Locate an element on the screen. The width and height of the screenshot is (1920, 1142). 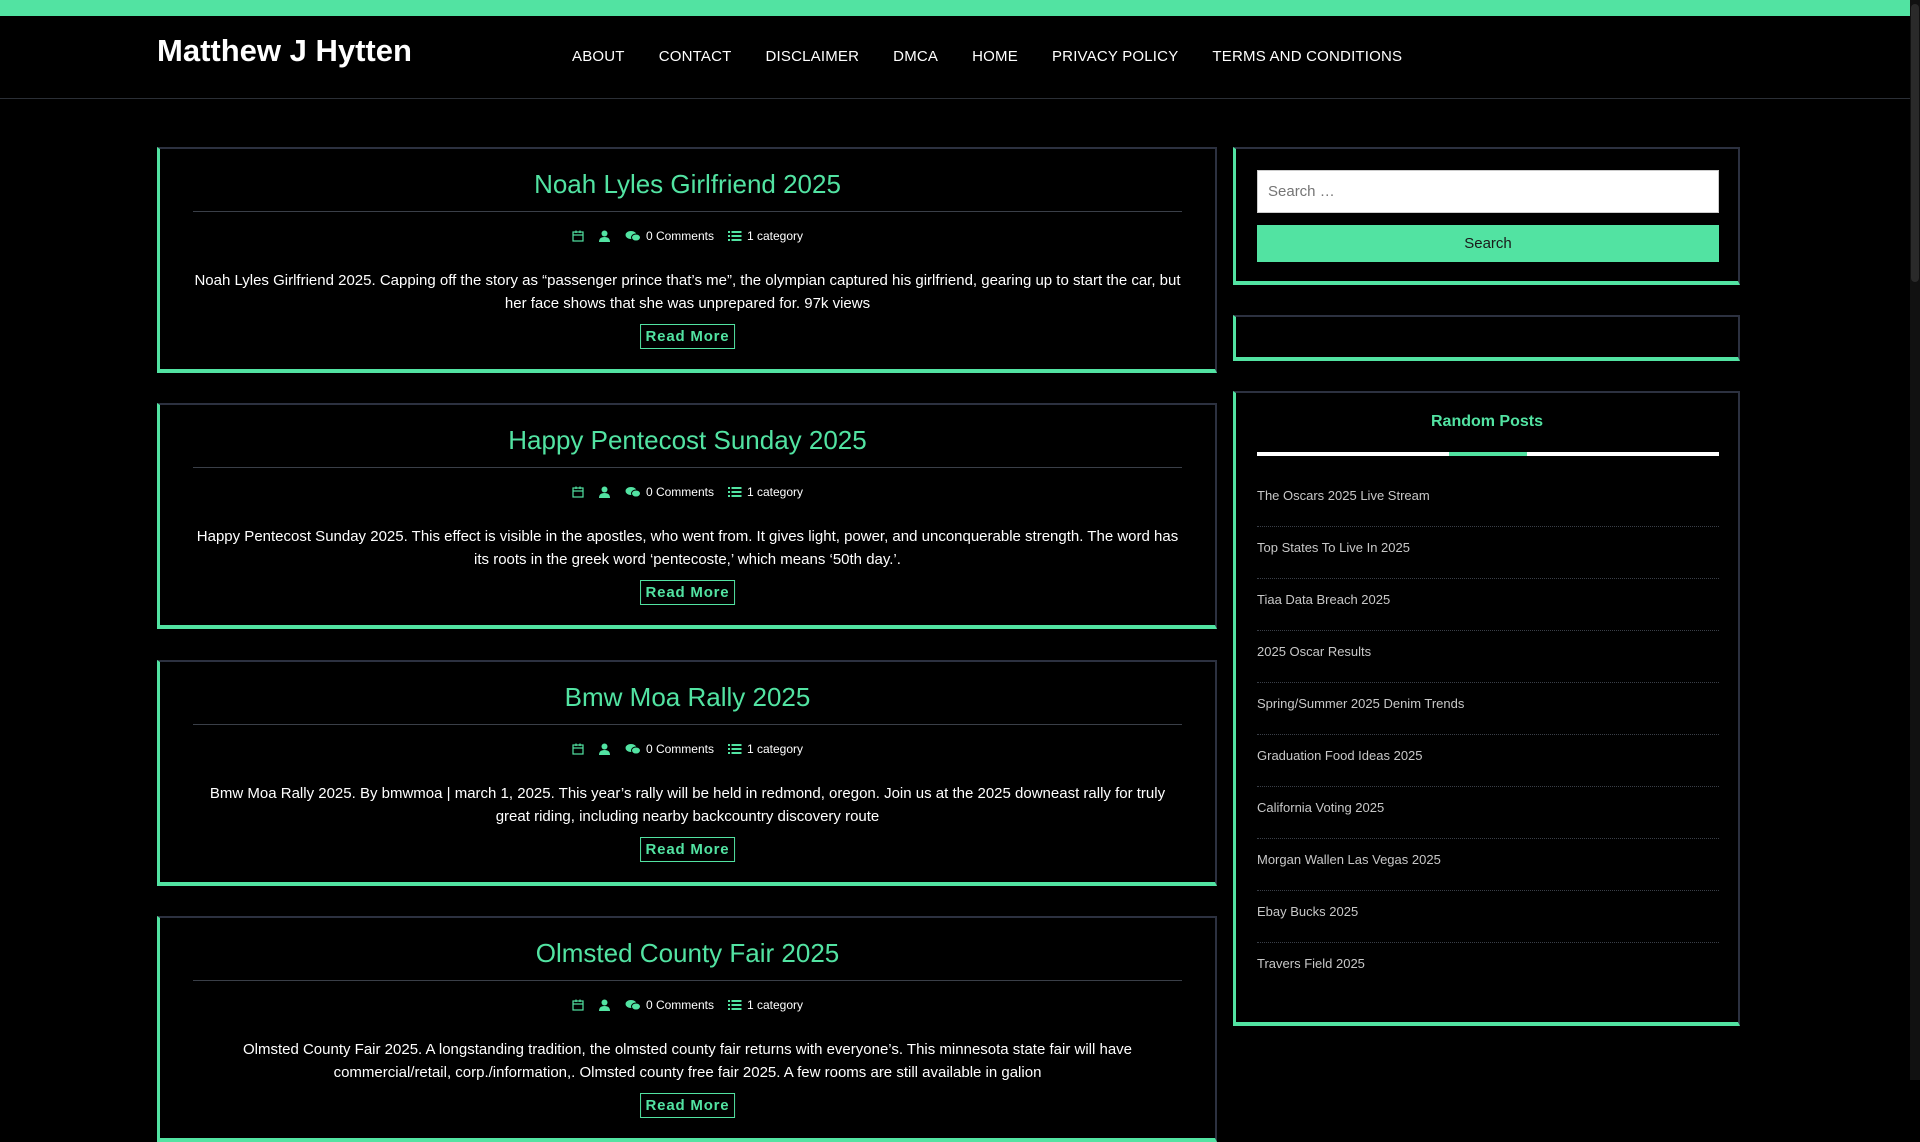
random-post-link: Spring/Summer 2025 Denim Trends is located at coordinates (1488, 709).